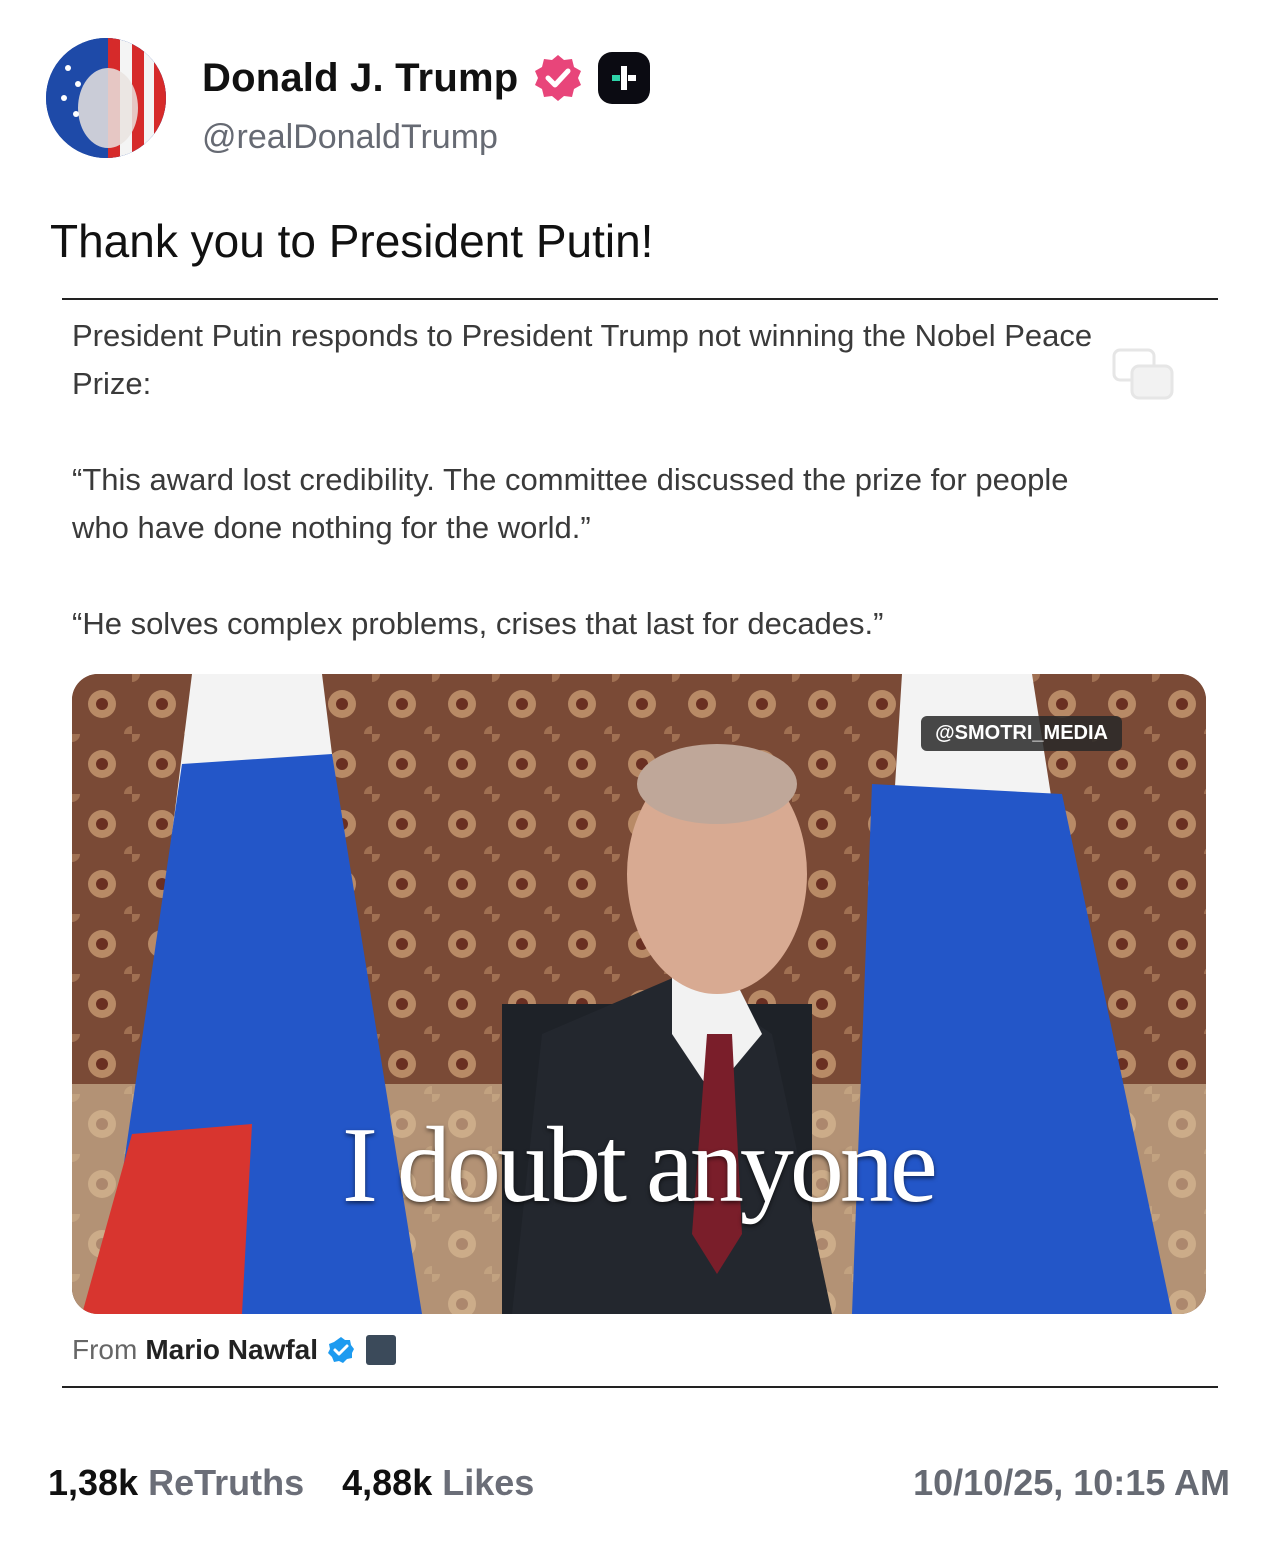  Describe the element at coordinates (640, 299) in the screenshot. I see `divider-top` at that location.